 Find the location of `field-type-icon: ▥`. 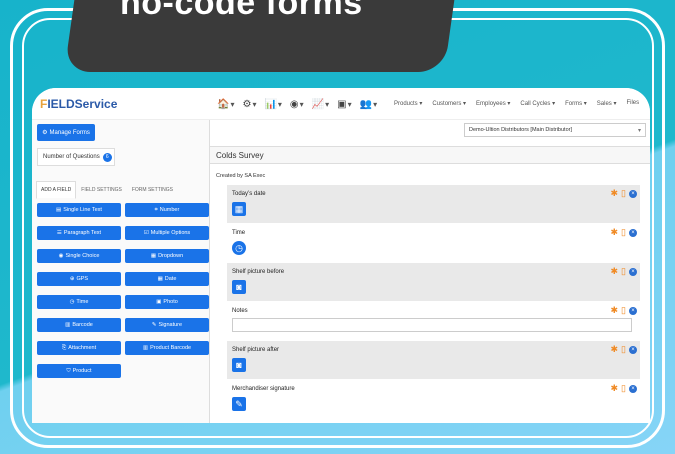

field-type-icon: ▥ is located at coordinates (68, 325).